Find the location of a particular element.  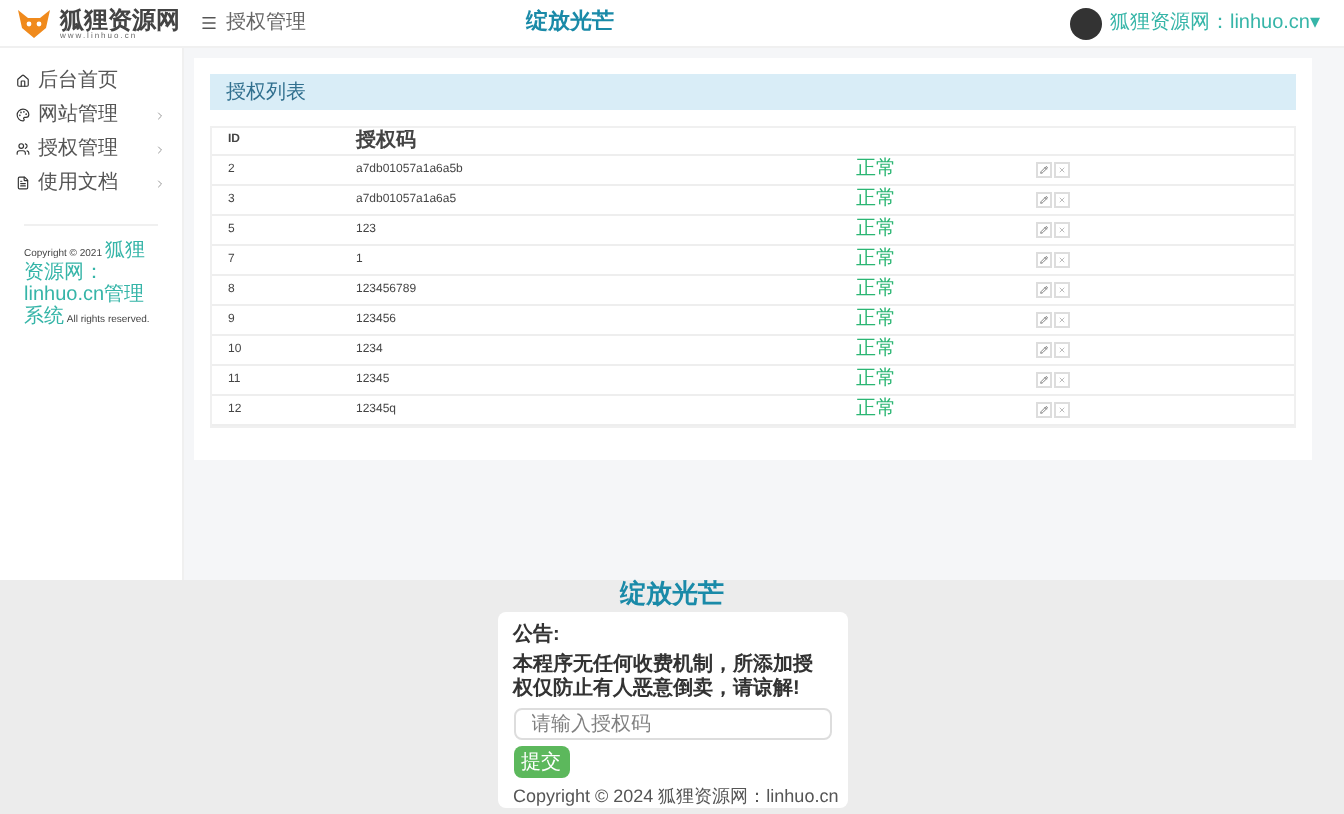

users-icon is located at coordinates (23, 149).